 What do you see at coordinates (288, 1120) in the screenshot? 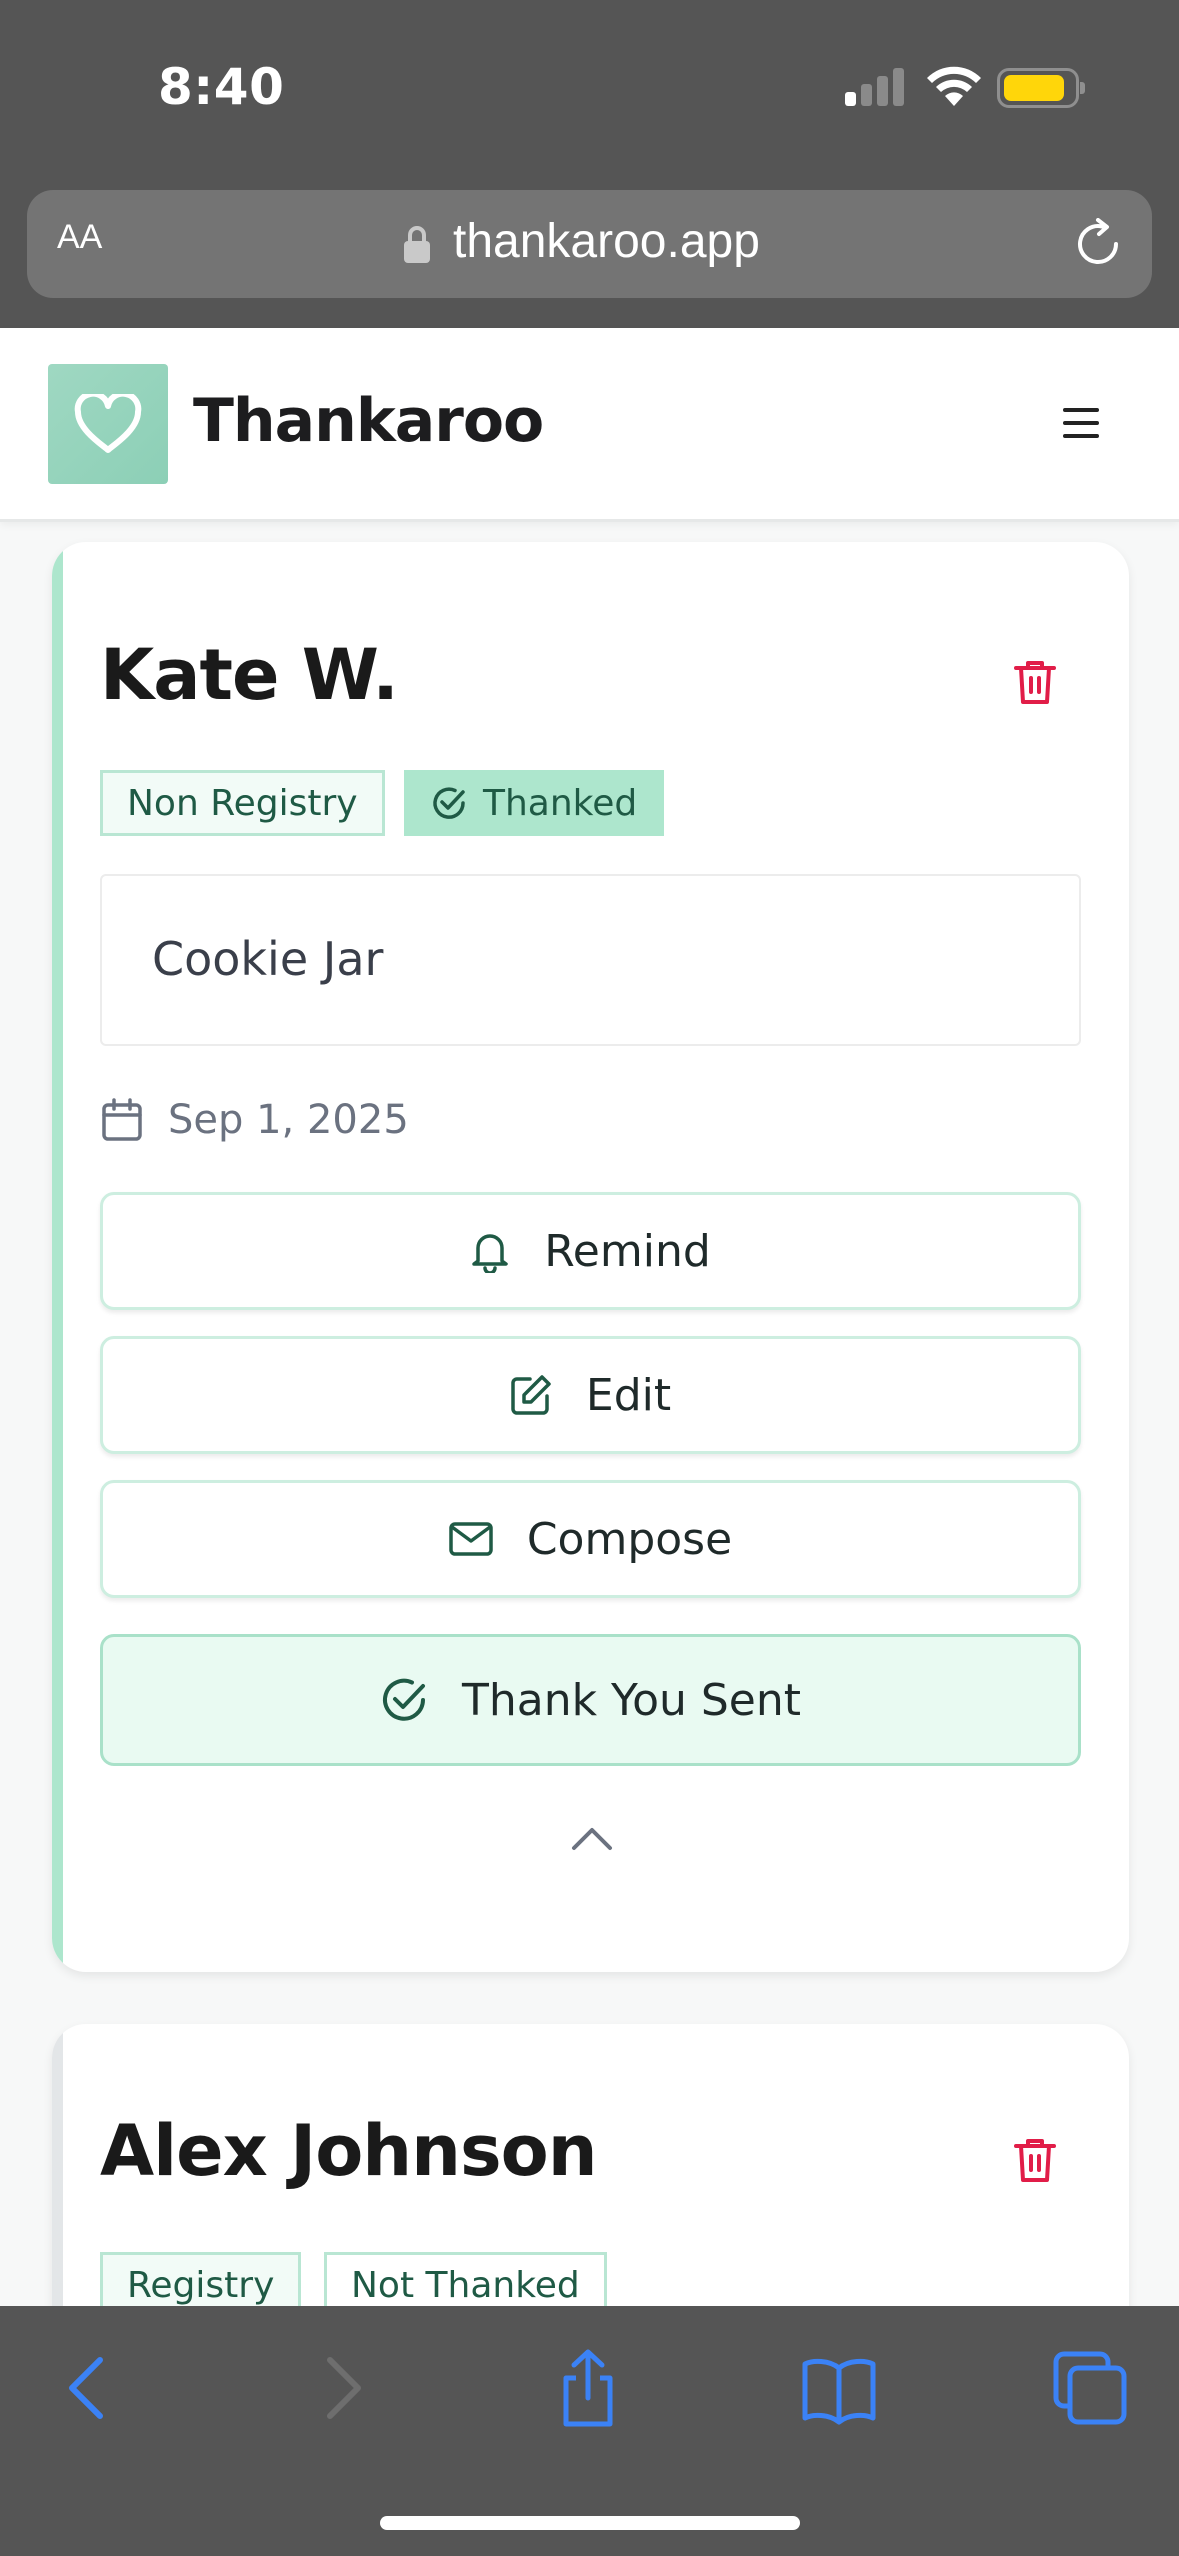
I see `gift-date: Sep 1, 2025` at bounding box center [288, 1120].